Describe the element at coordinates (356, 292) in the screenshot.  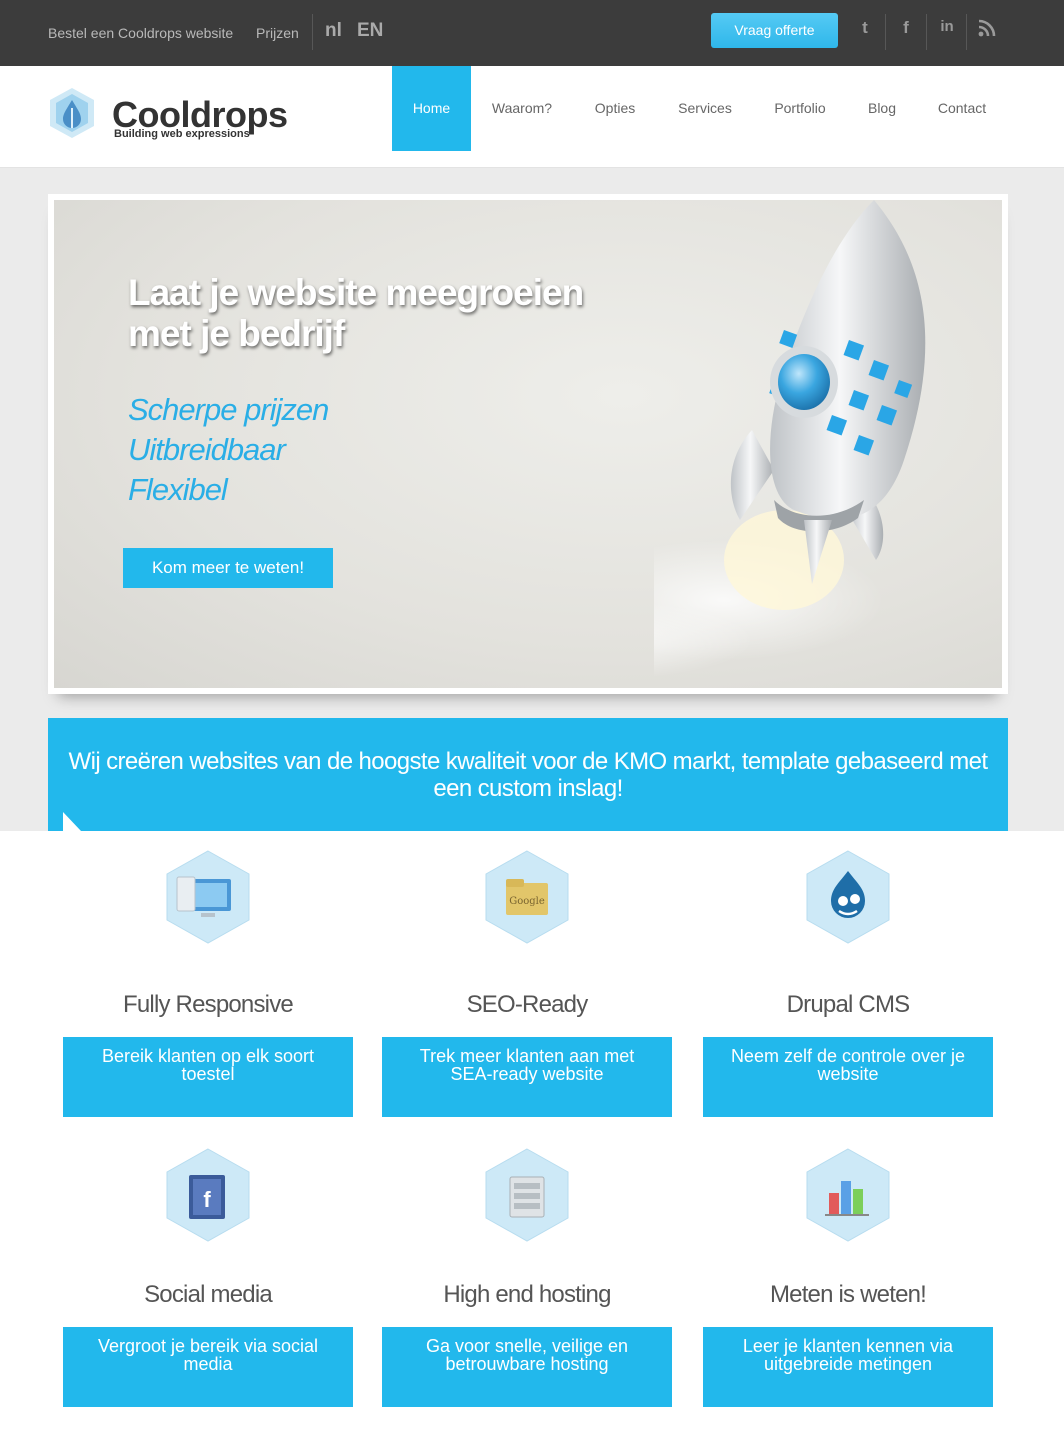
I see `hero-title-line: Laat je website meegroeien` at that location.